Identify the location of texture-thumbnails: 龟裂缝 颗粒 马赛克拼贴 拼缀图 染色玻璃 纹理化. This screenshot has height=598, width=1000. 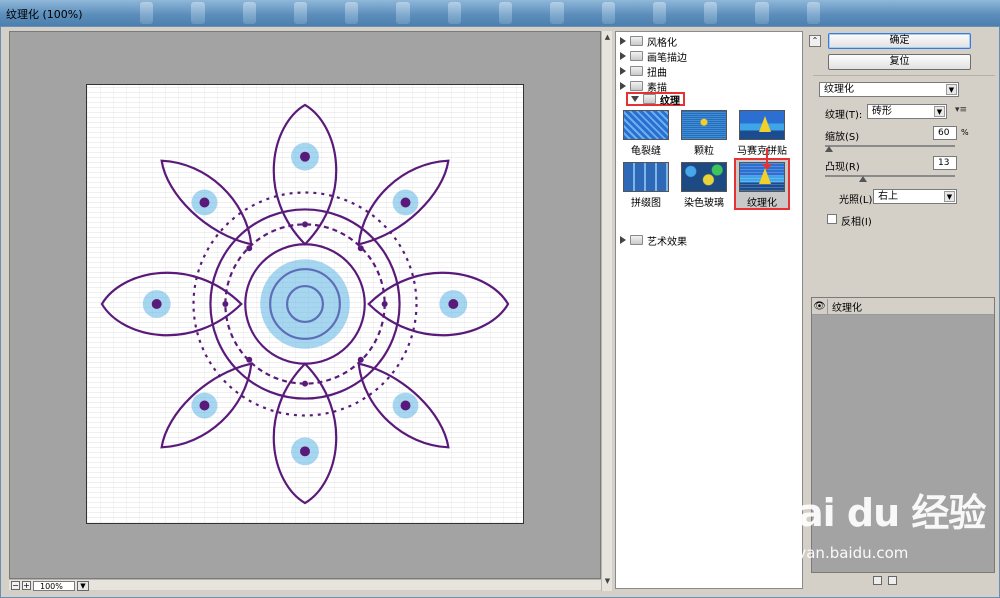
(709, 164).